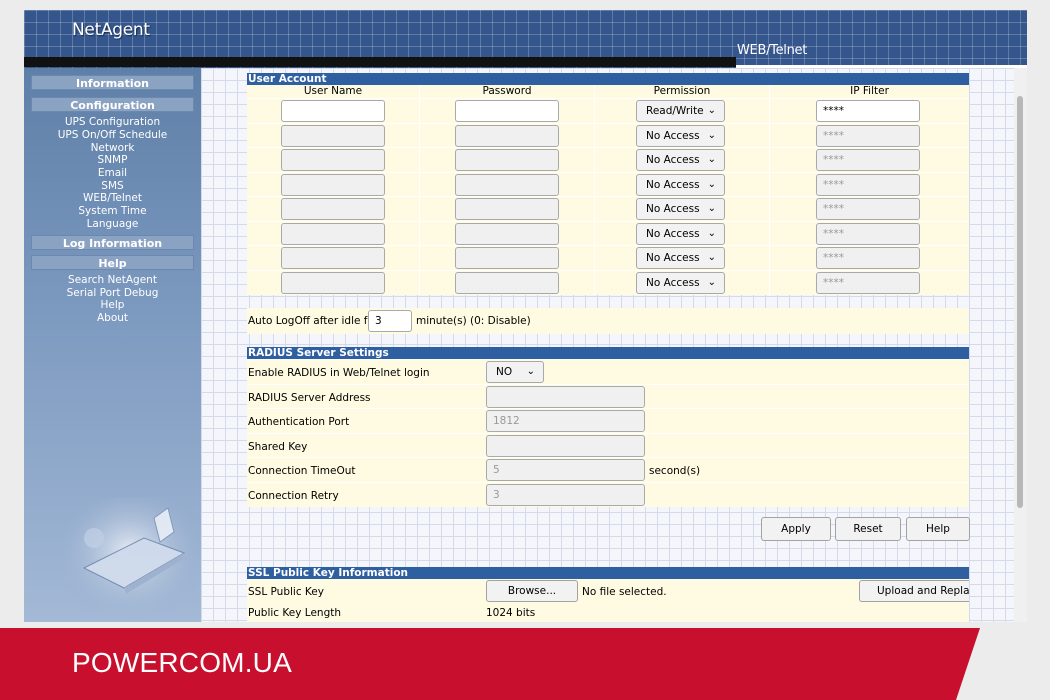 Image resolution: width=1050 pixels, height=700 pixels. Describe the element at coordinates (390, 321) in the screenshot. I see `auto-logoff-input: 3` at that location.